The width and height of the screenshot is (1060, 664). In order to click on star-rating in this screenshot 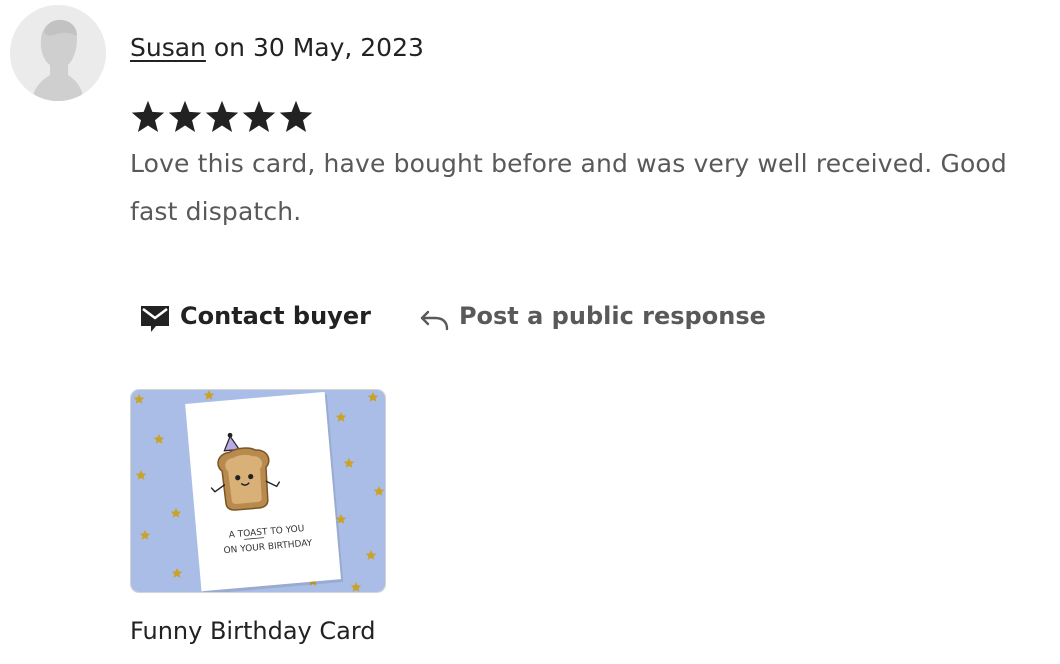, I will do `click(222, 117)`.